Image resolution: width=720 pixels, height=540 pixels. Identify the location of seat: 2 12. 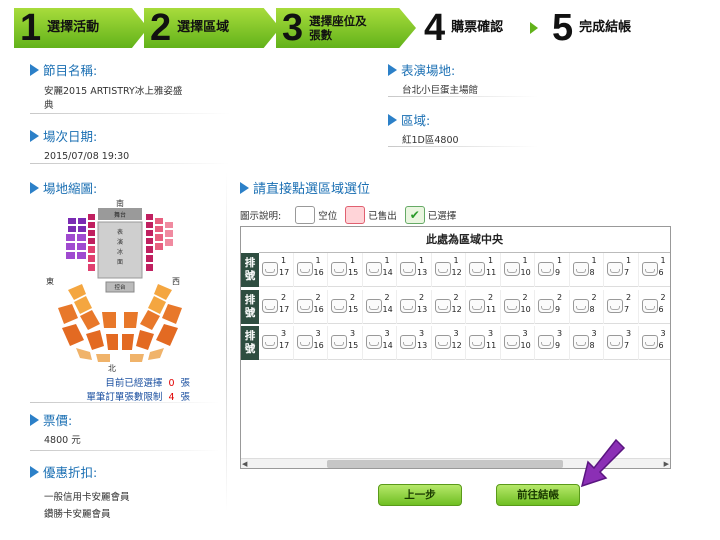
(449, 307).